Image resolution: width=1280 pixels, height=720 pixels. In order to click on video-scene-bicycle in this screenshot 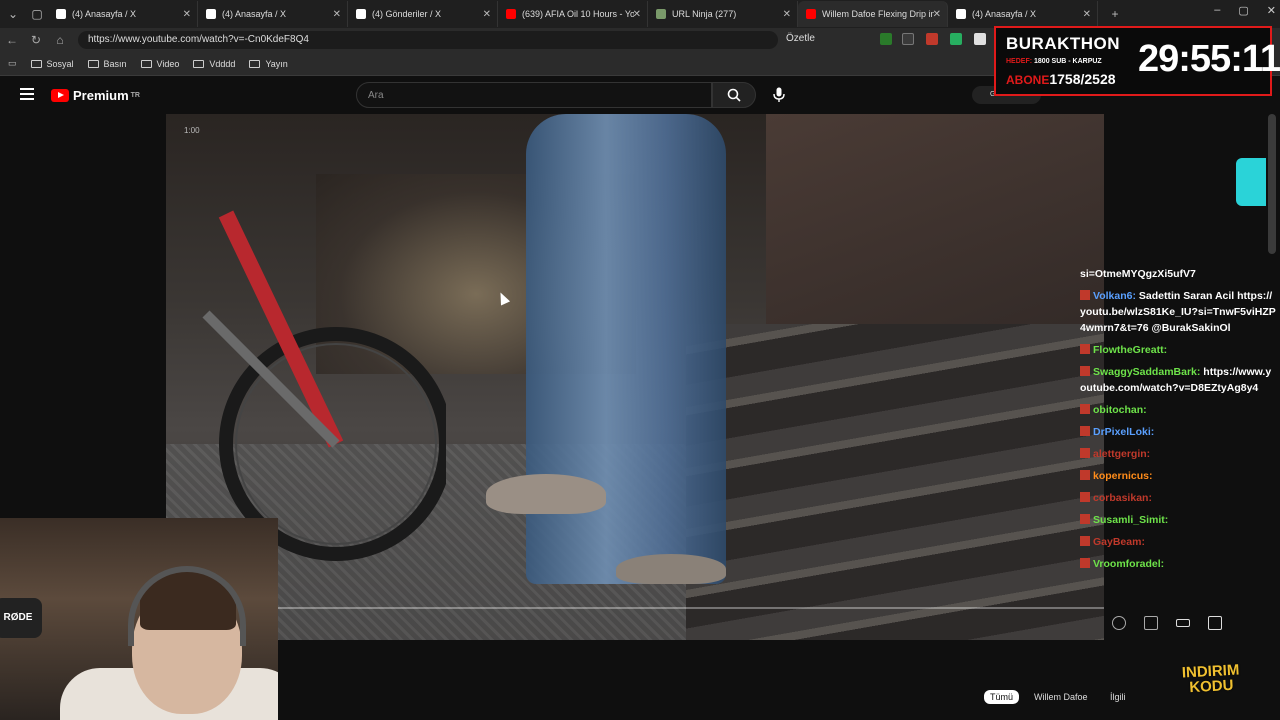, I will do `click(324, 385)`.